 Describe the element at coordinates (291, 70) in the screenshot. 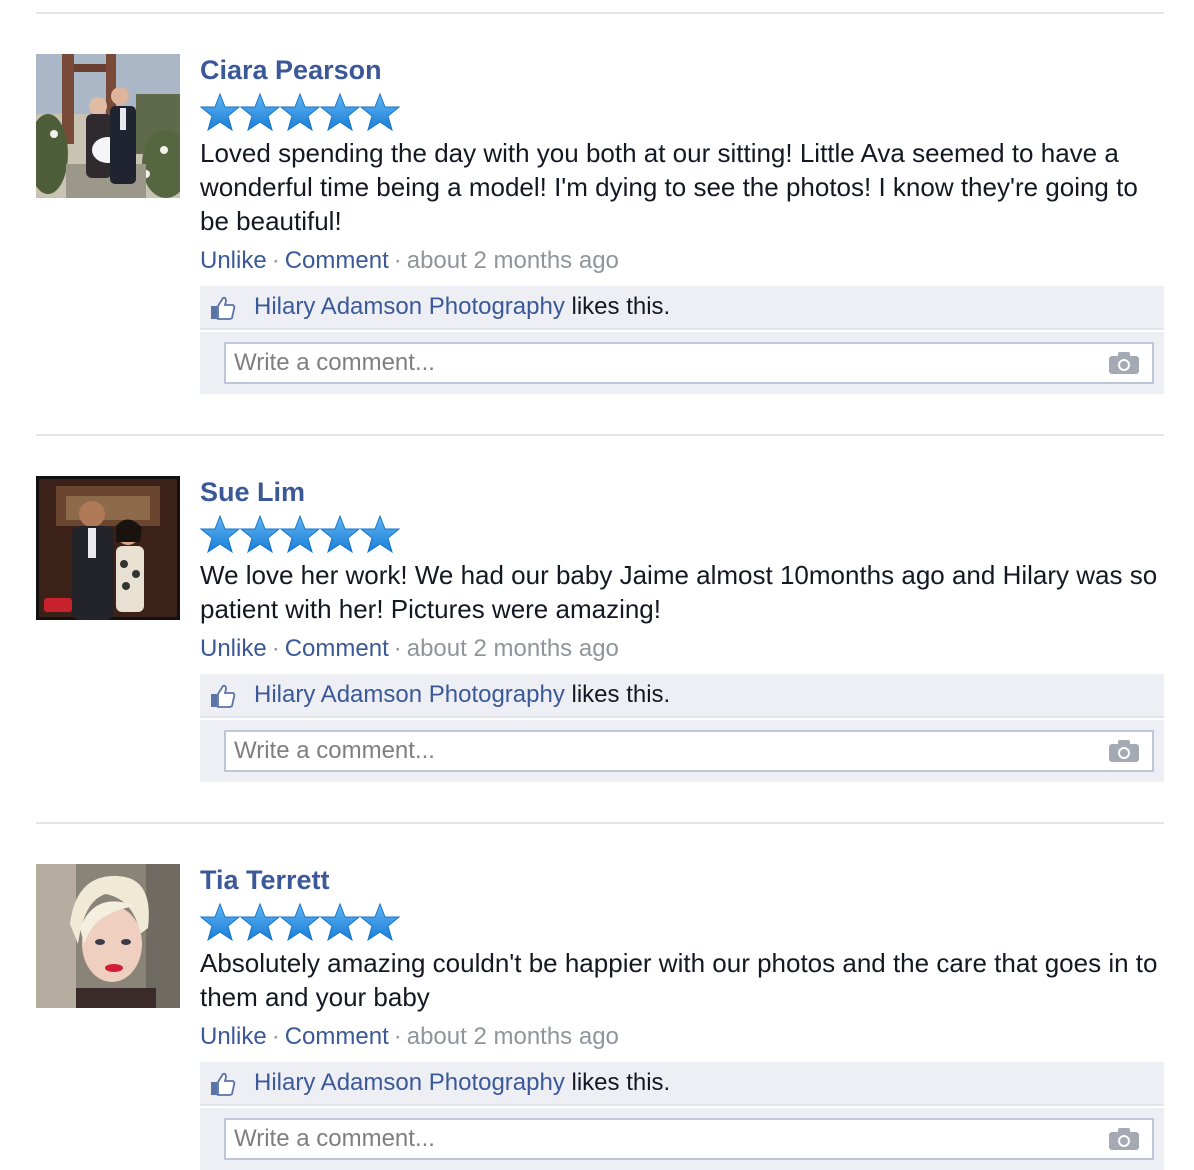

I see `reviewer-name: Ciara Pearson` at that location.